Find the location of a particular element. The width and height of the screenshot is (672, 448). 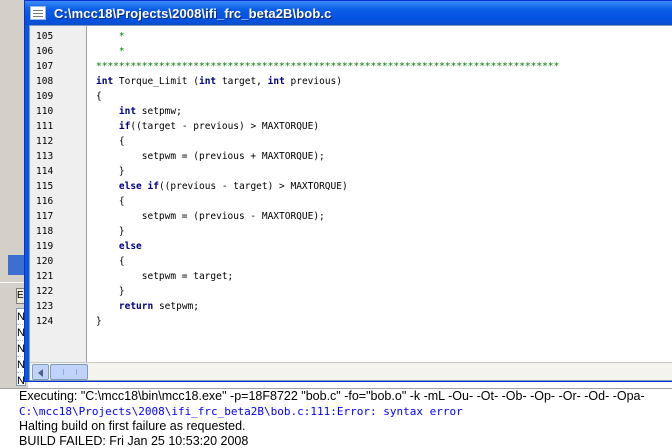

code-token: setpwm = (previous + MAXTORQUE); is located at coordinates (210, 156).